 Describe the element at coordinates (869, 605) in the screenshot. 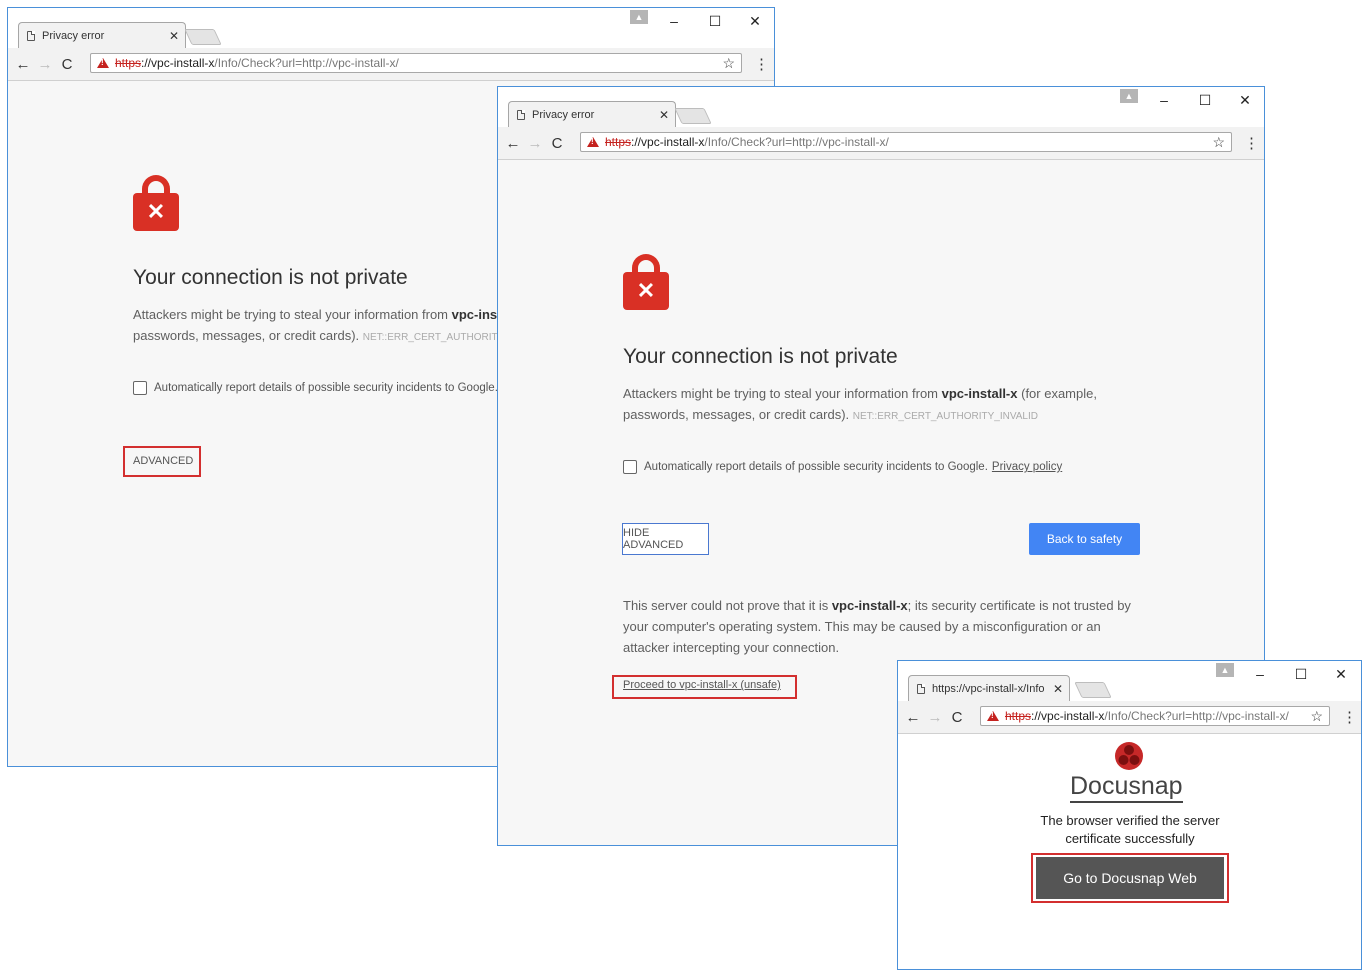

I see `details-host: vpc-install-x` at that location.